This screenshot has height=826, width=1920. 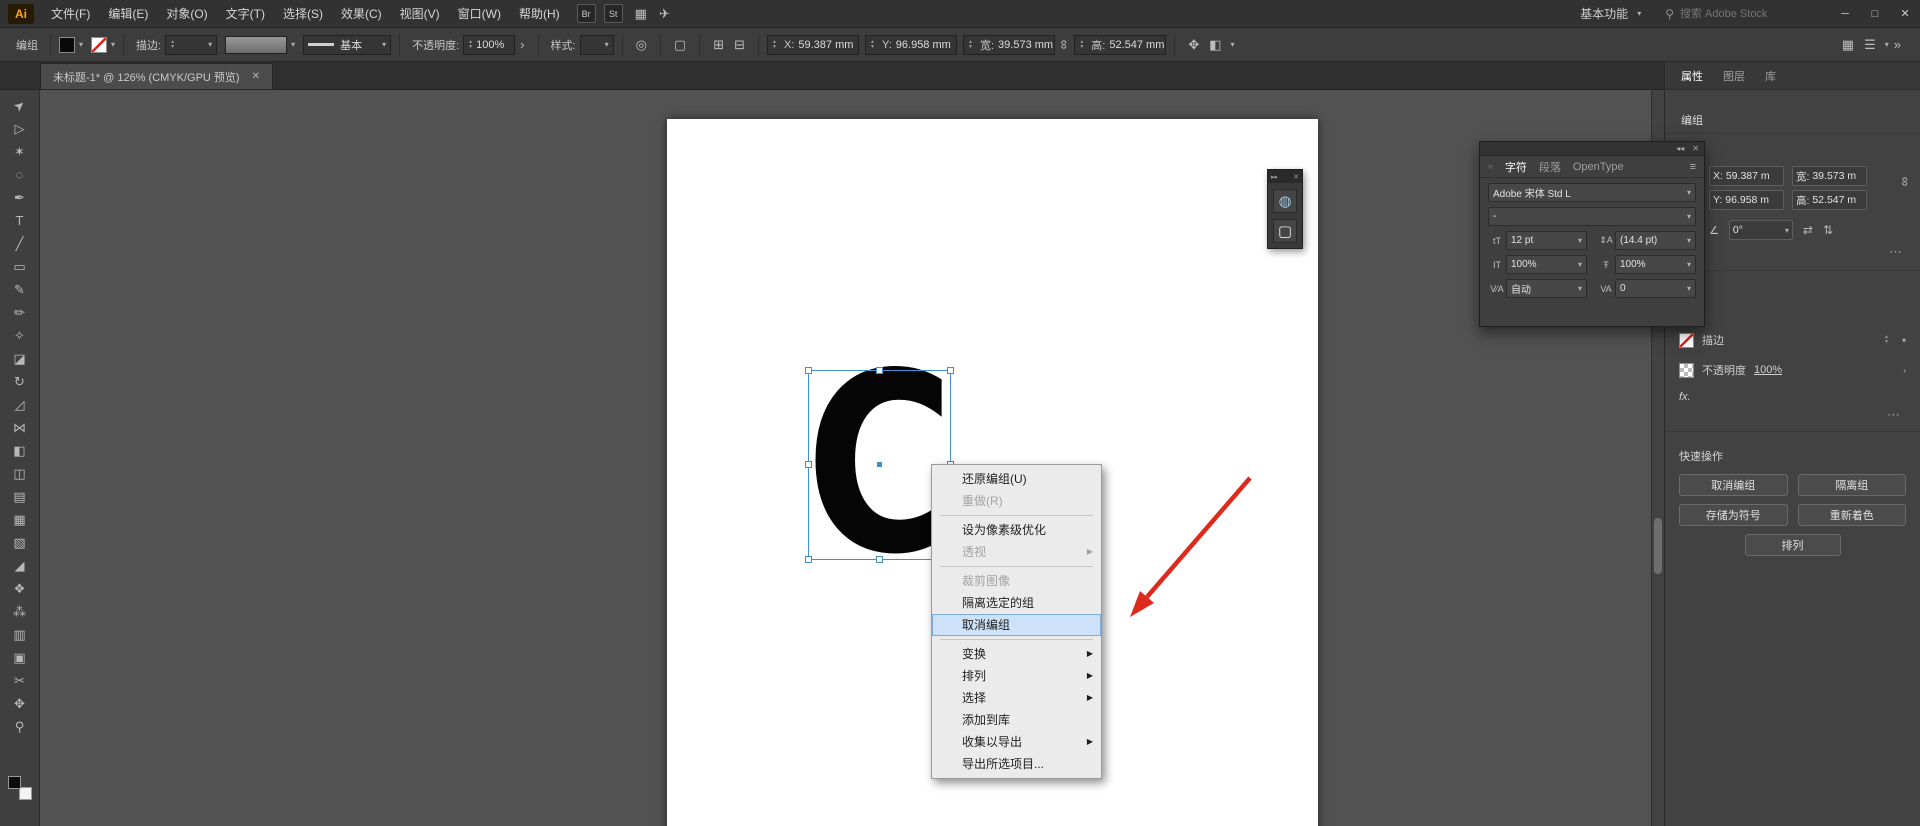 I want to click on tab-properties: 属性, so click(x=1692, y=76).